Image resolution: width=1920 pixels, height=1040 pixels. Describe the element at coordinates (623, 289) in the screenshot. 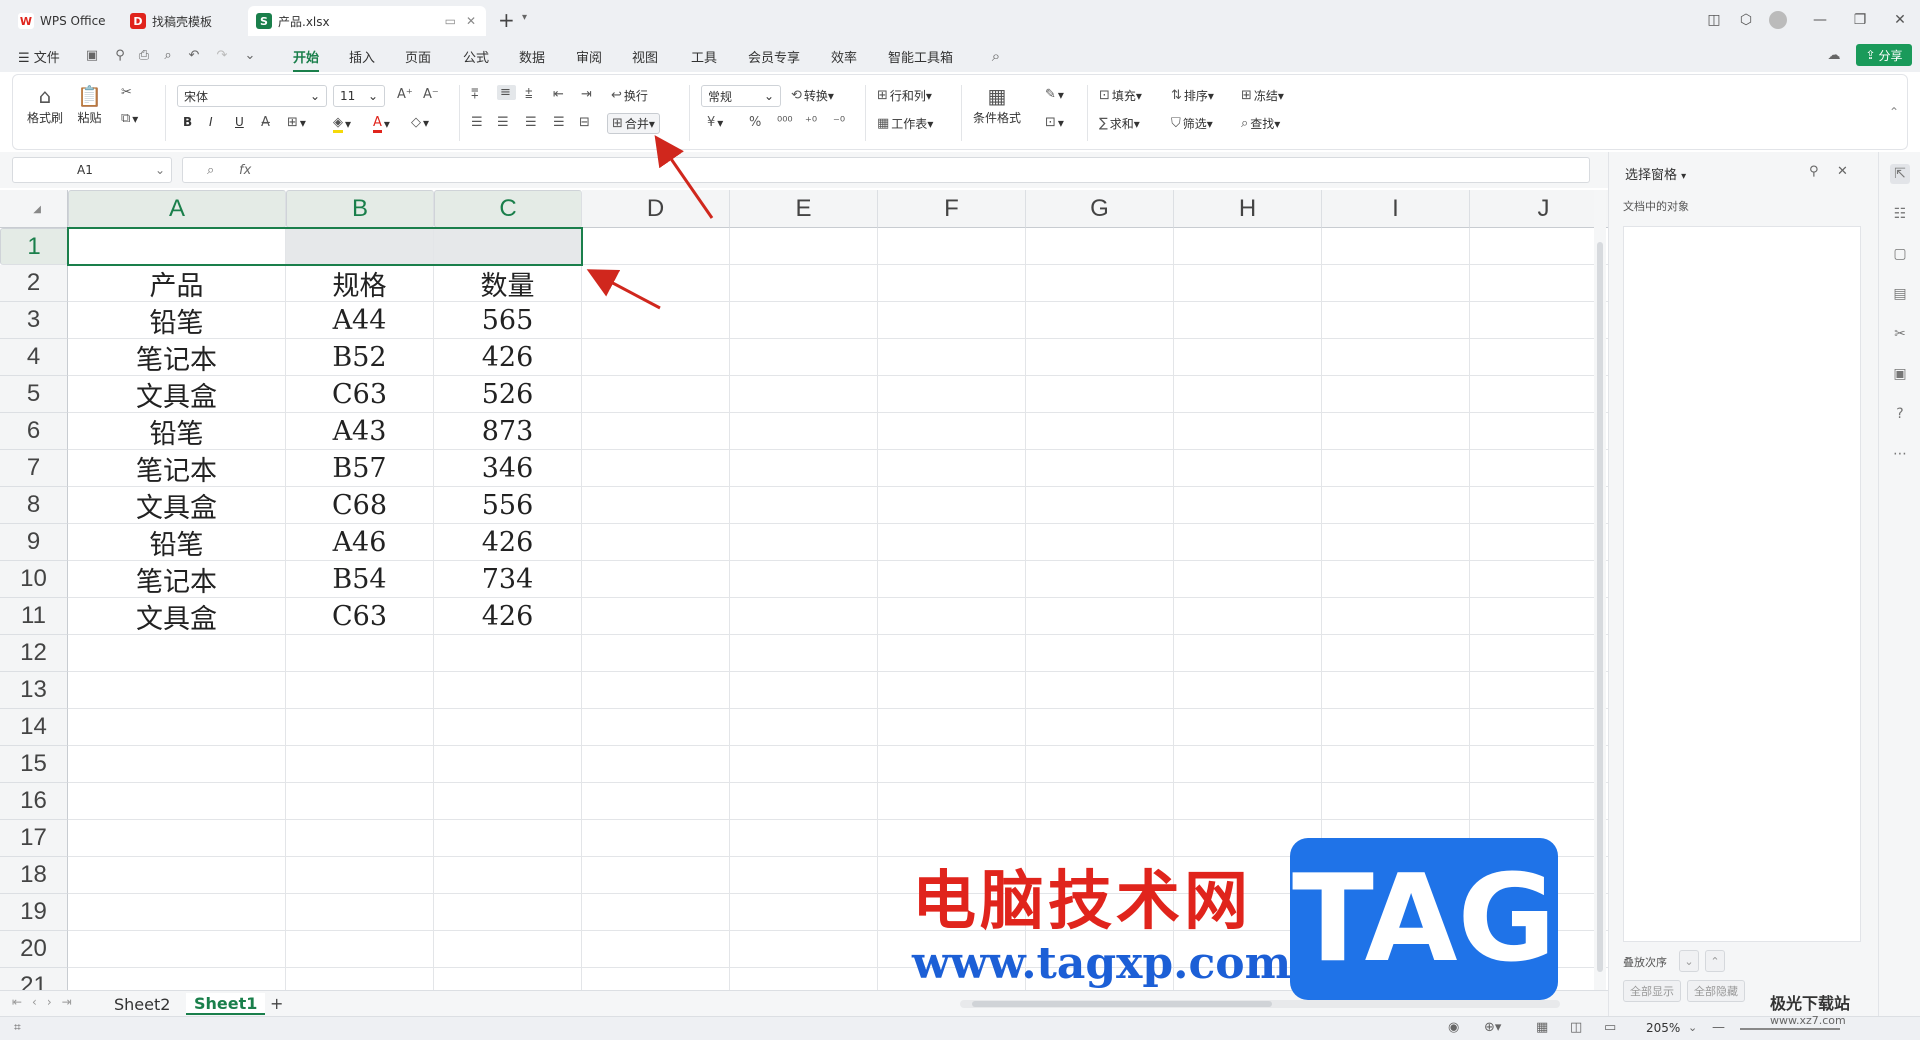

I see `arrow-to-selection` at that location.